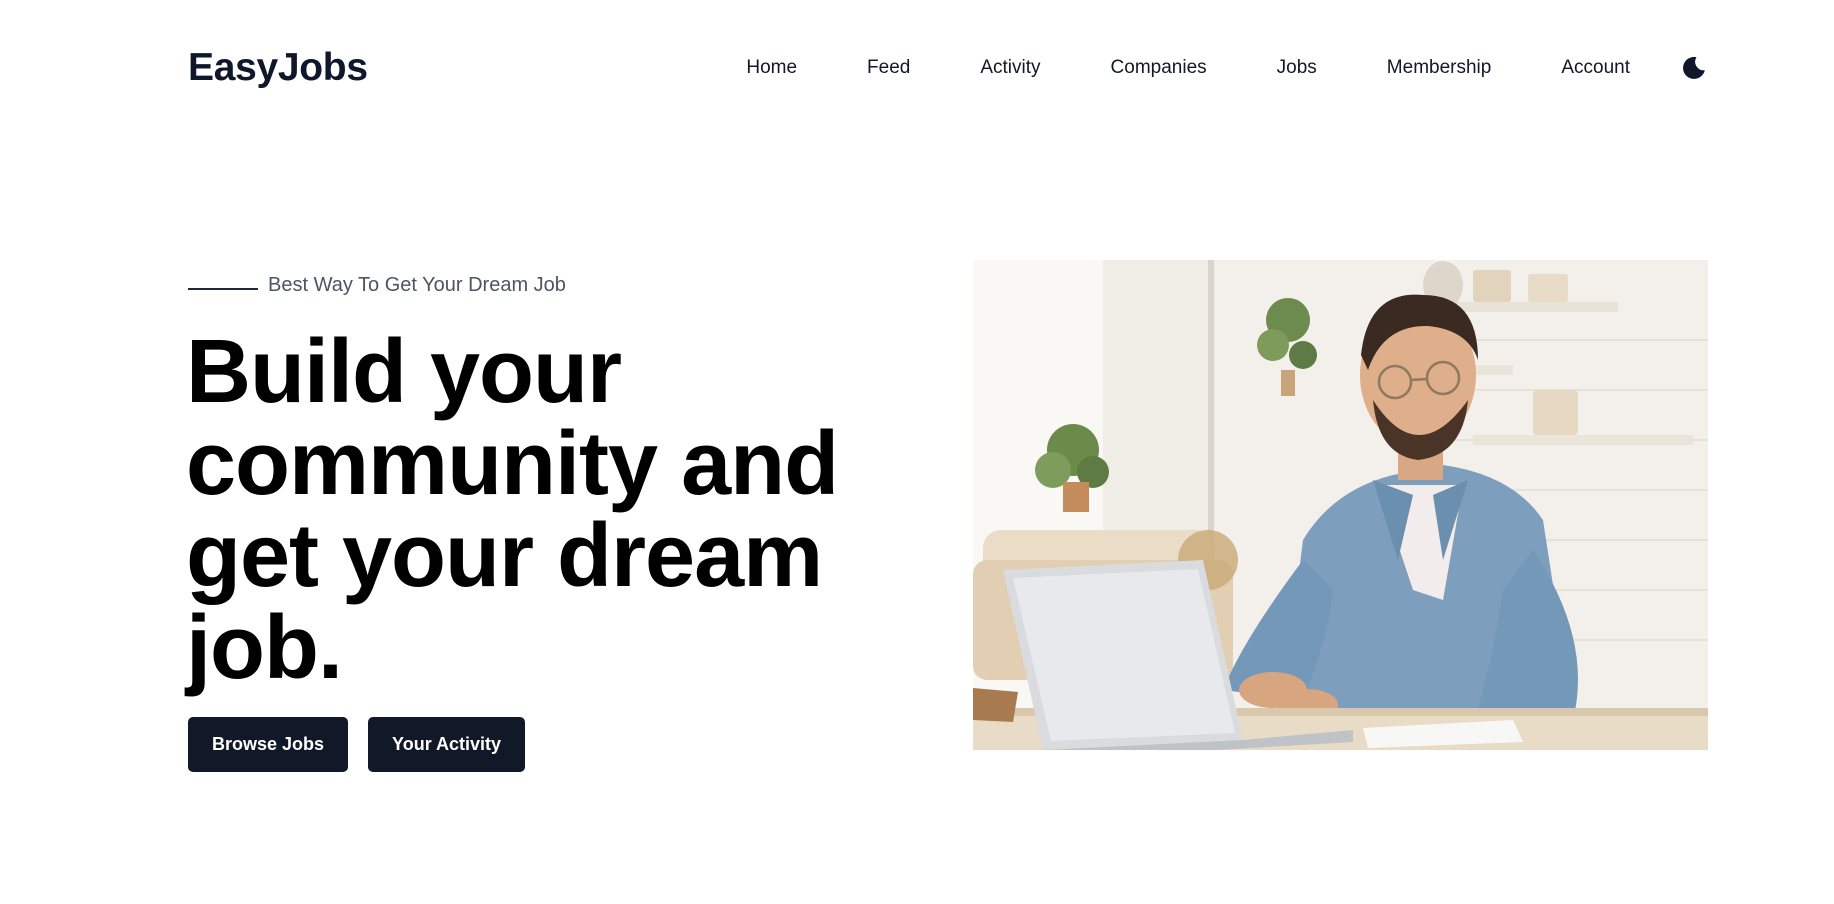  Describe the element at coordinates (1159, 68) in the screenshot. I see `nav-companies: Companies` at that location.